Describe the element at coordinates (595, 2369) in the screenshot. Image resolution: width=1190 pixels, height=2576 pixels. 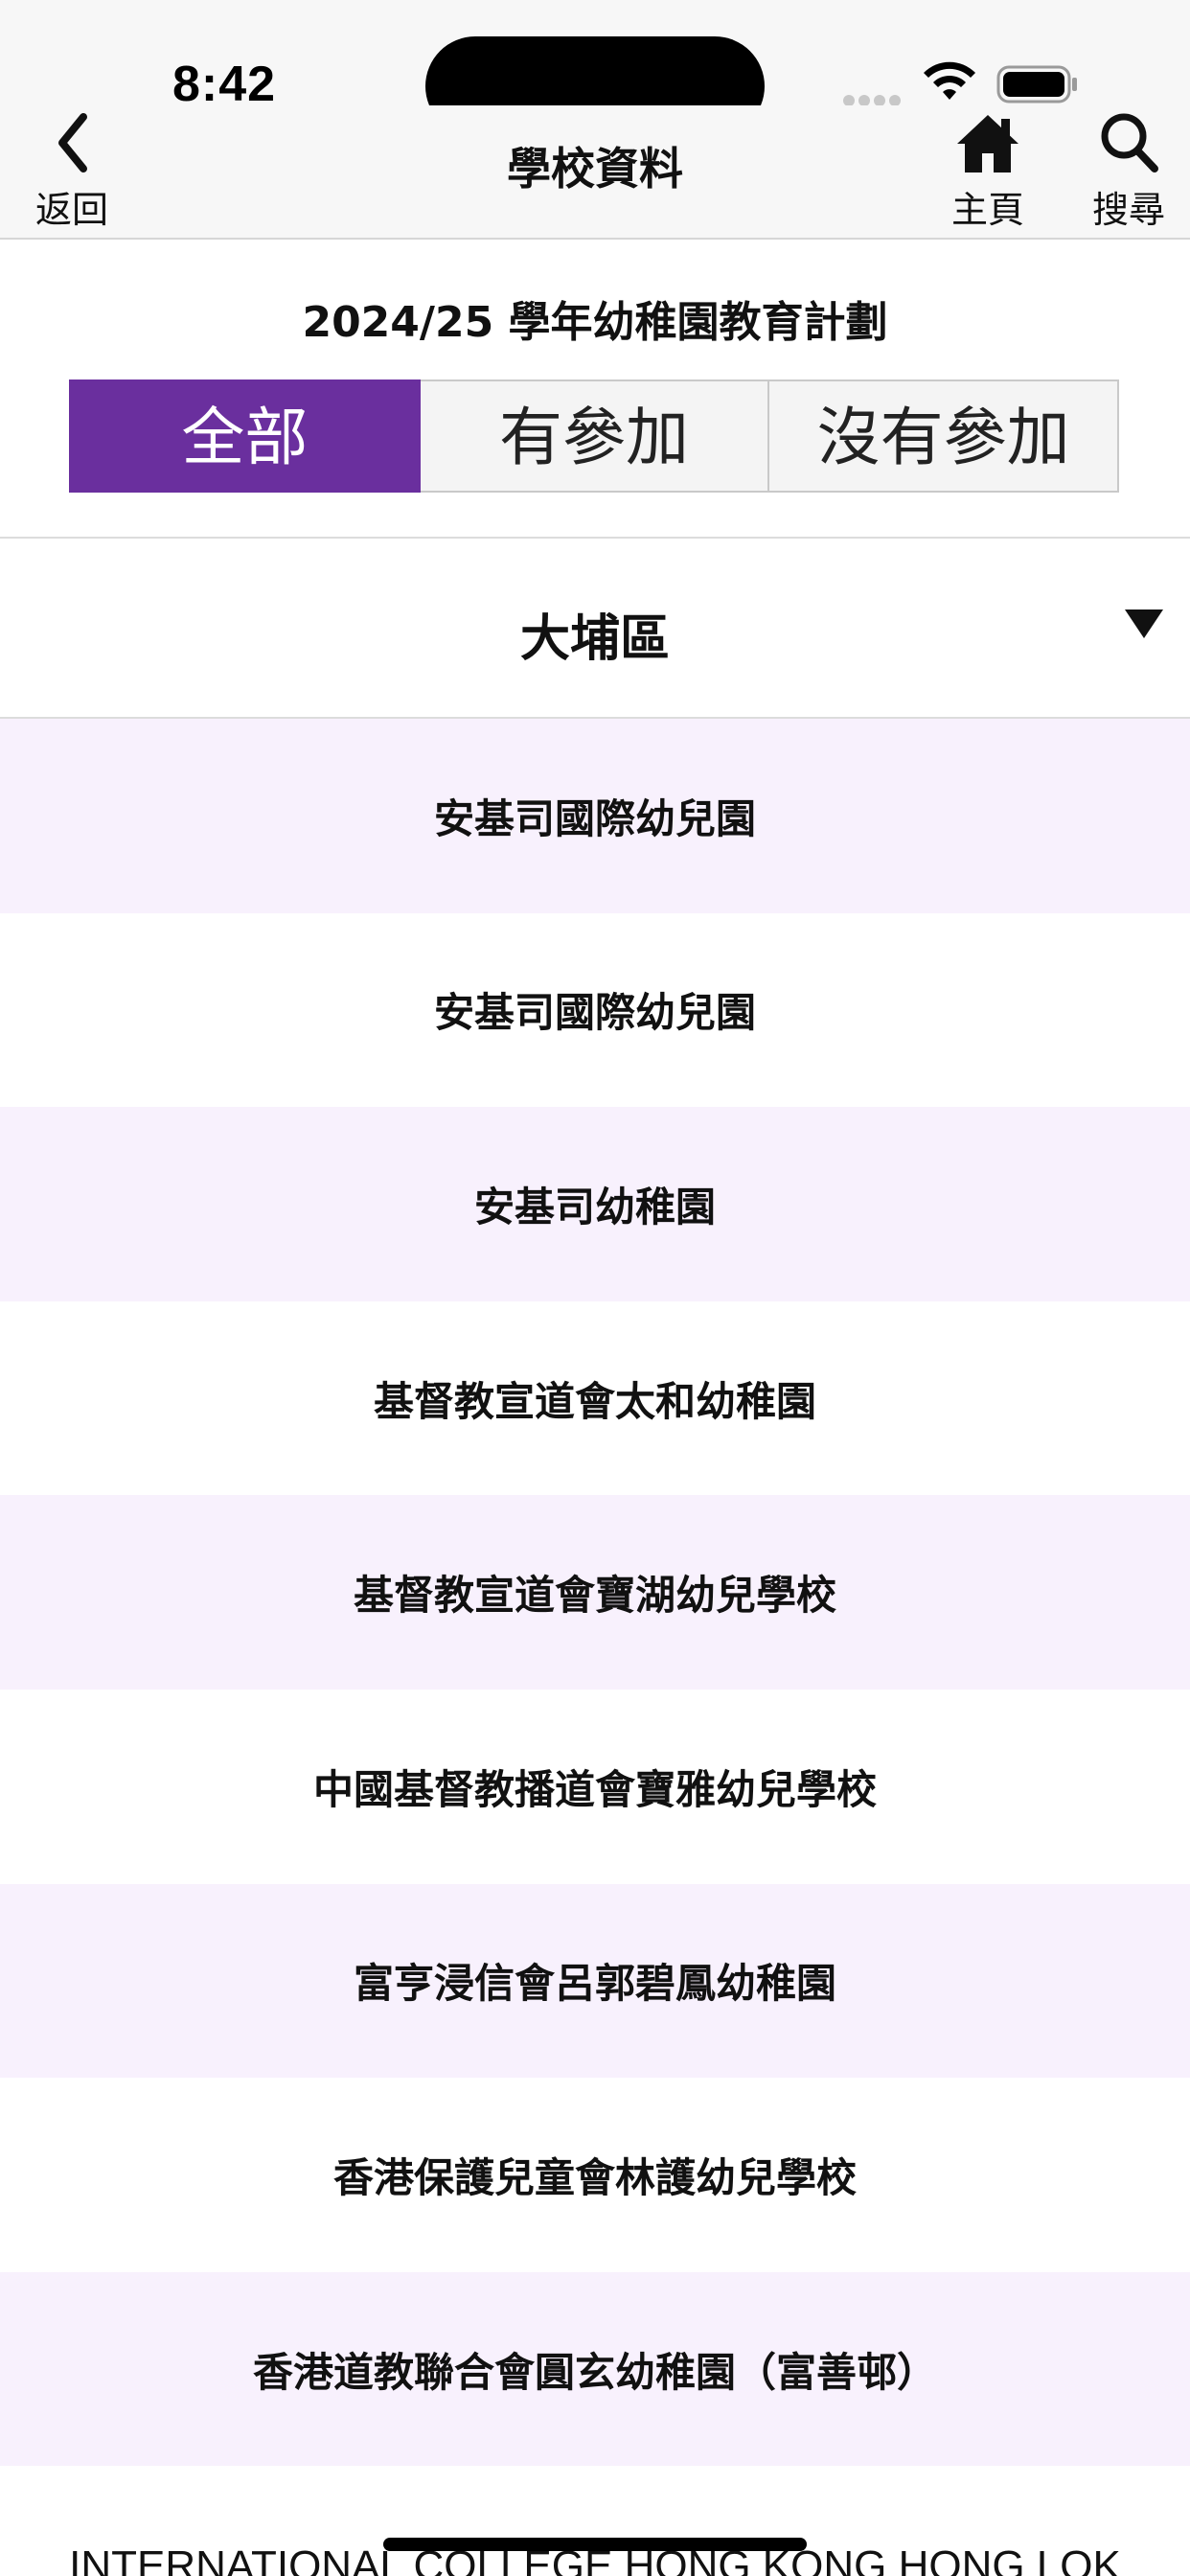
I see `school-list-item: 香港道教聯合會圓玄幼稚園（富善邨）` at that location.